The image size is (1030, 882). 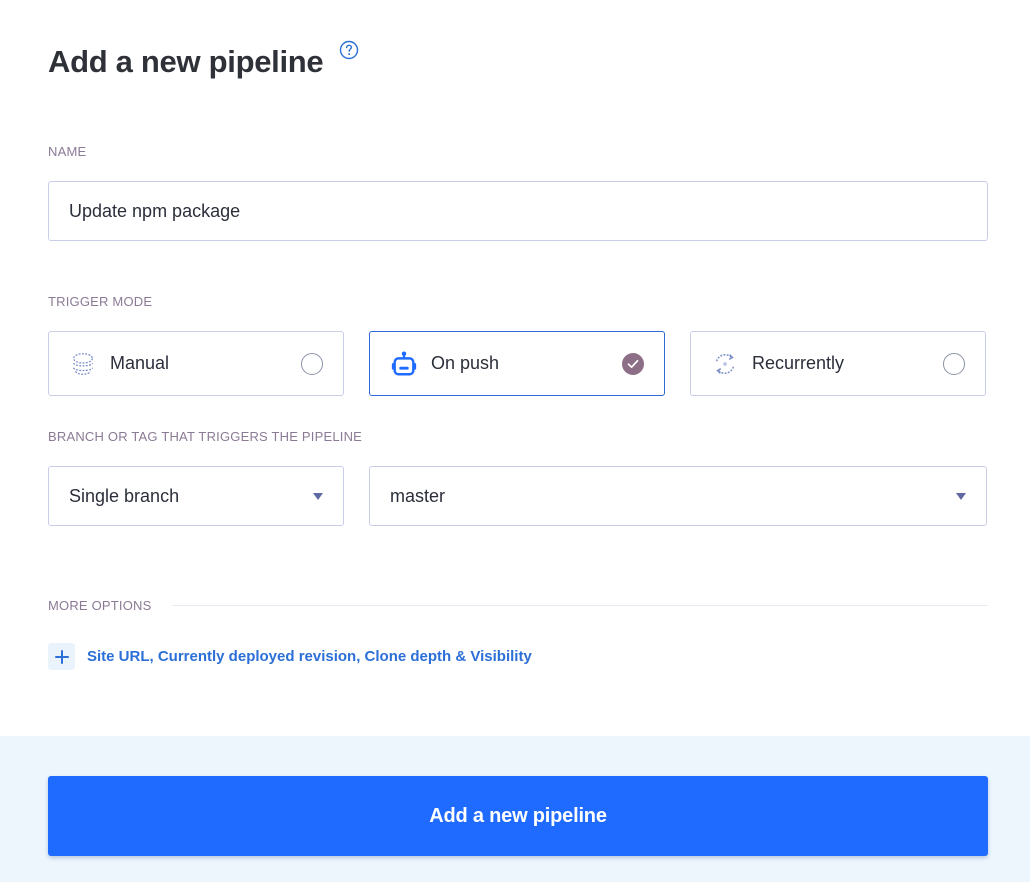 What do you see at coordinates (196, 363) in the screenshot?
I see `trigger-option-manual: Manual` at bounding box center [196, 363].